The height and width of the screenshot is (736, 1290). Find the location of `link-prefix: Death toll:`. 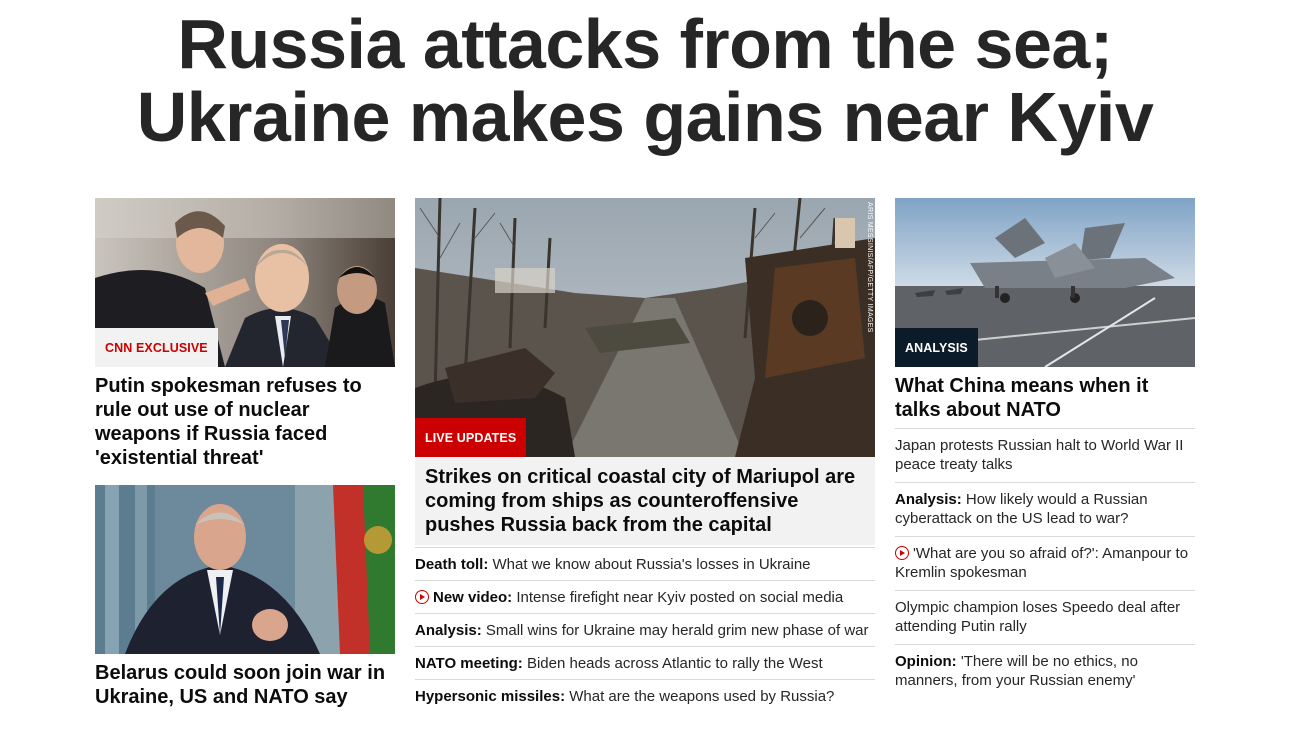

link-prefix: Death toll: is located at coordinates (452, 564).